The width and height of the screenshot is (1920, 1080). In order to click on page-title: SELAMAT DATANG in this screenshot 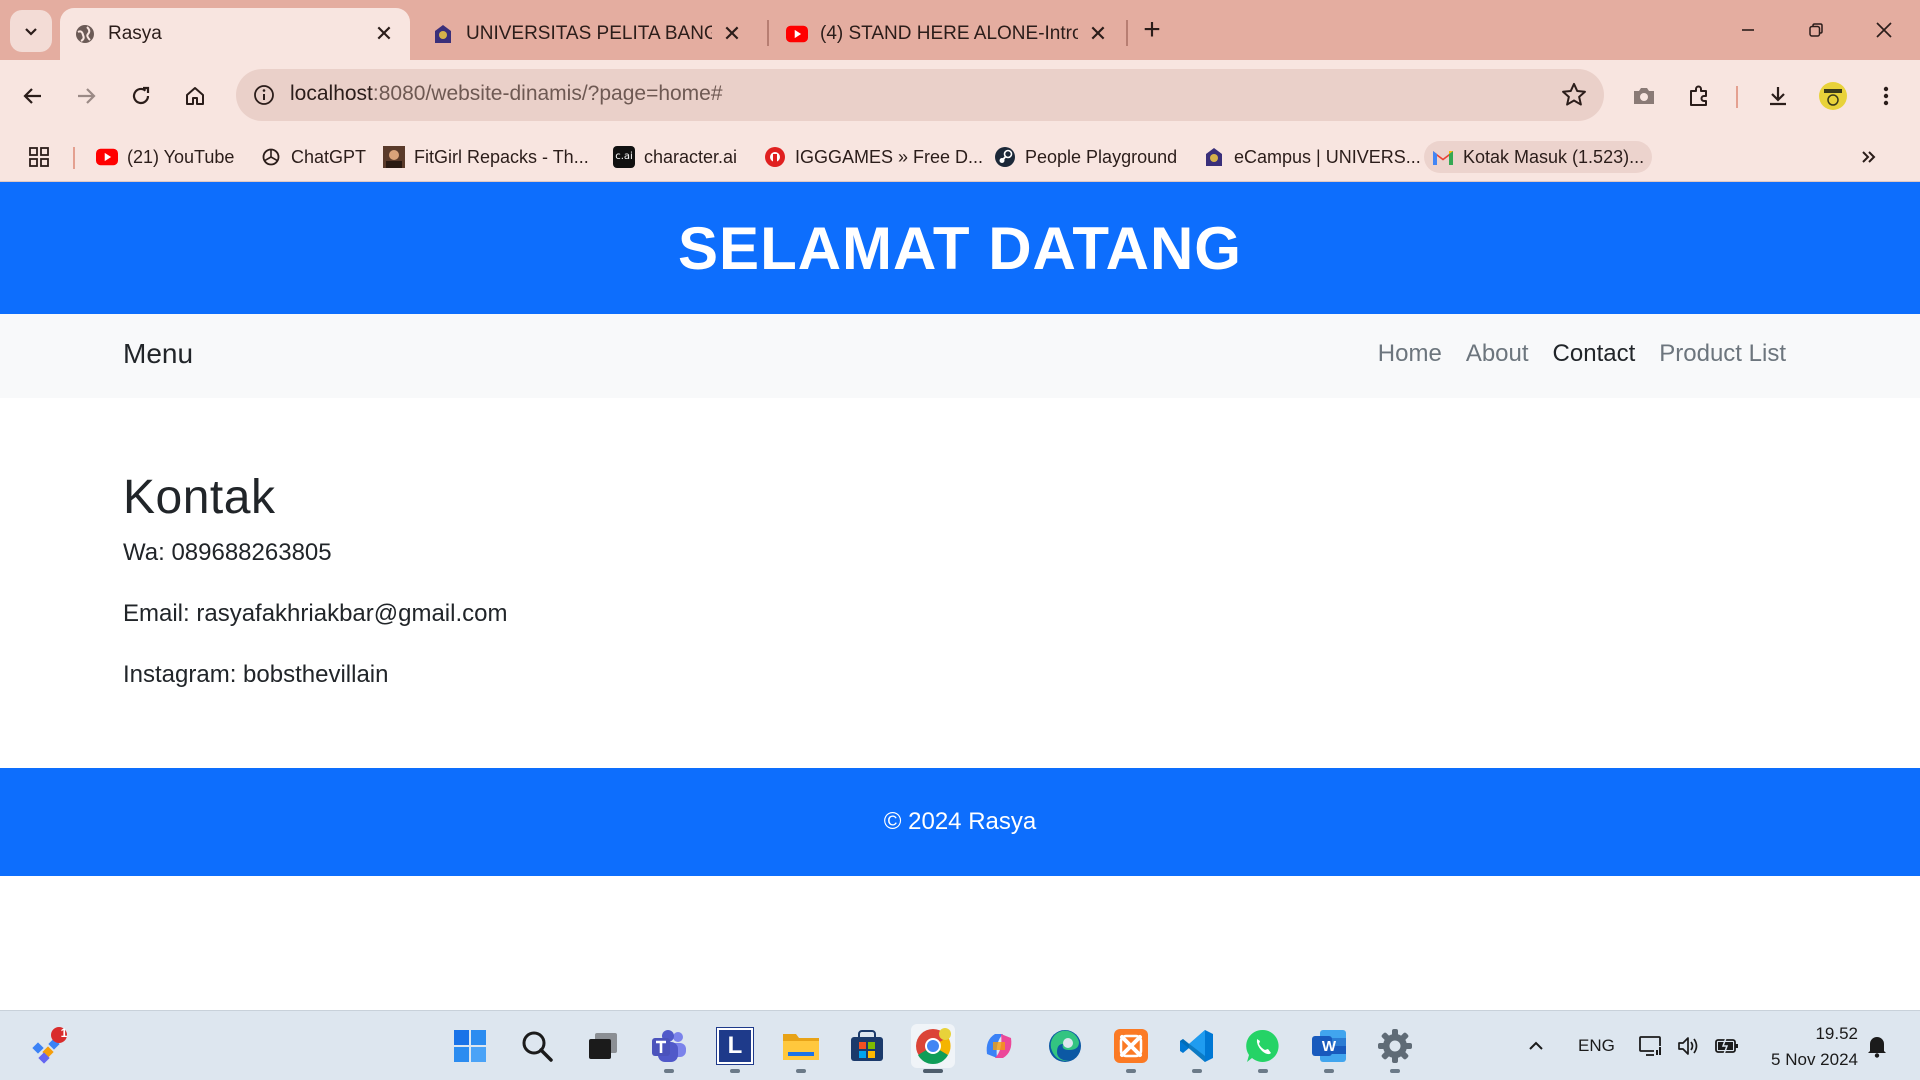, I will do `click(960, 248)`.